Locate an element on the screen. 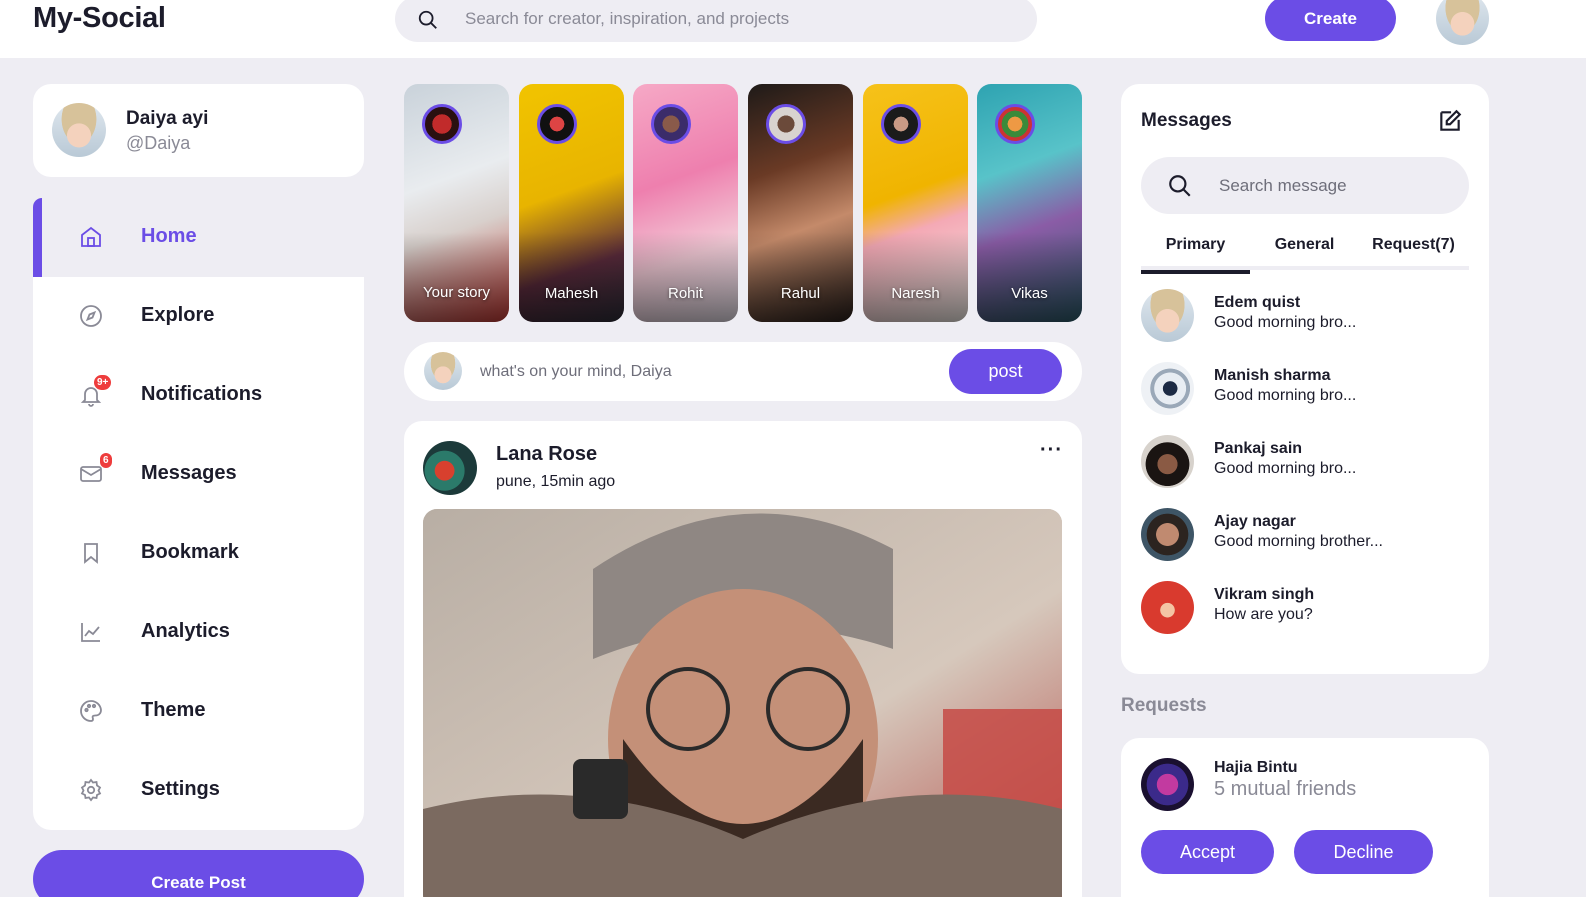 The height and width of the screenshot is (897, 1586). sidebar-item-notifications: 9+ Notifications is located at coordinates (198, 395).